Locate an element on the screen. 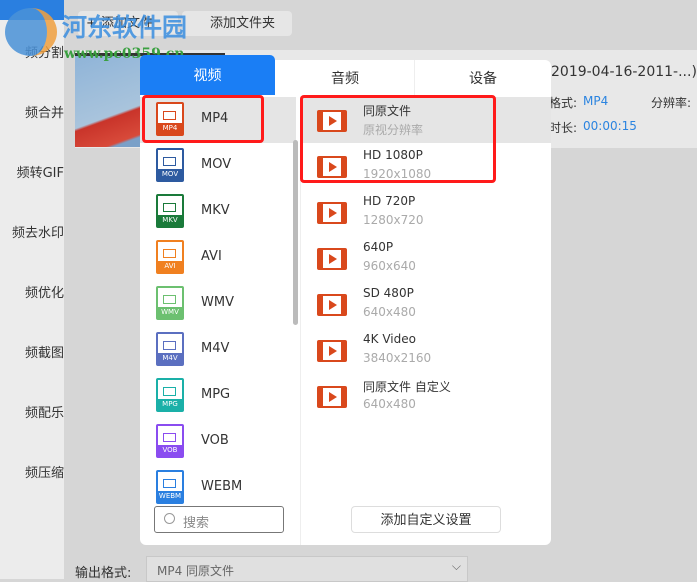 The height and width of the screenshot is (582, 697). quality-resolution: 960x640 is located at coordinates (389, 266).